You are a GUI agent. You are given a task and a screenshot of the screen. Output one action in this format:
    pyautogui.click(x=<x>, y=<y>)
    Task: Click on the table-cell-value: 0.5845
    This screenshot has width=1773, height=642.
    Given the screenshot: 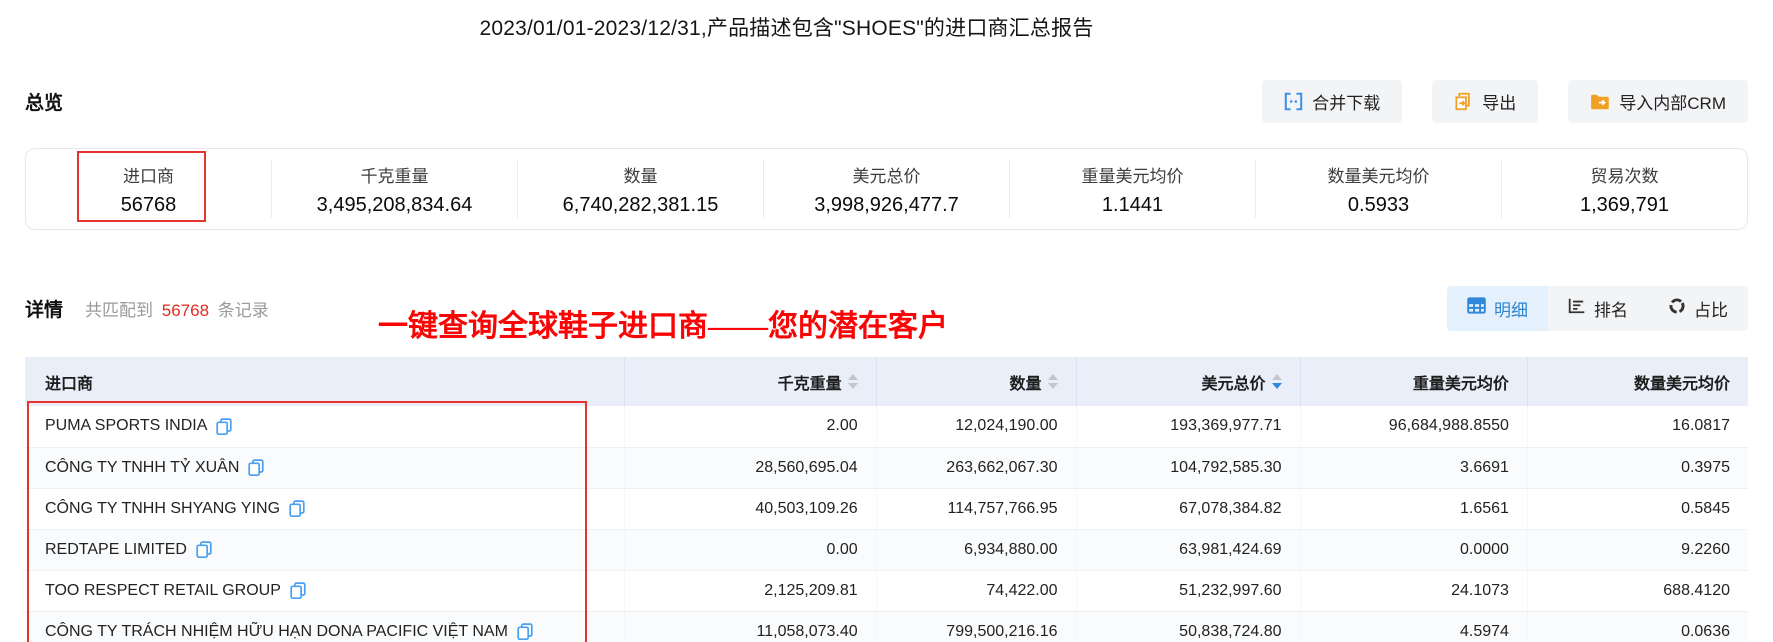 What is the action you would take?
    pyautogui.click(x=1637, y=509)
    